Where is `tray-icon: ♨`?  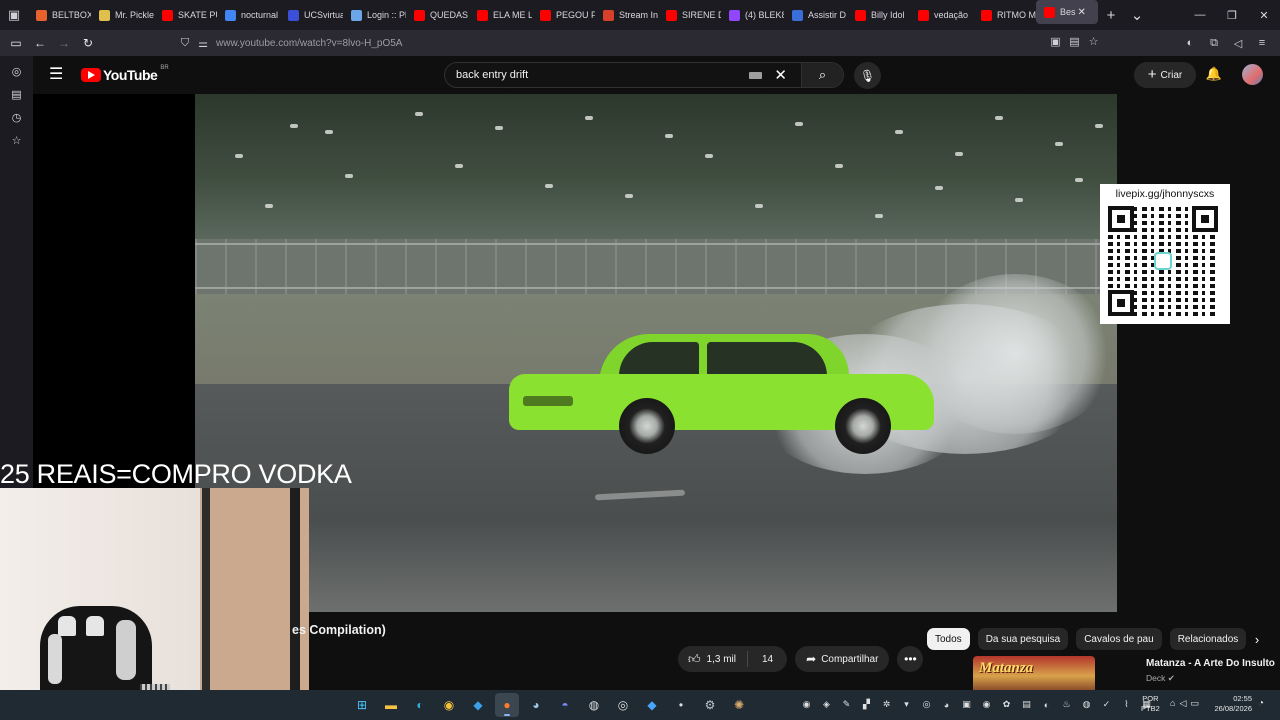 tray-icon: ♨ is located at coordinates (1066, 704).